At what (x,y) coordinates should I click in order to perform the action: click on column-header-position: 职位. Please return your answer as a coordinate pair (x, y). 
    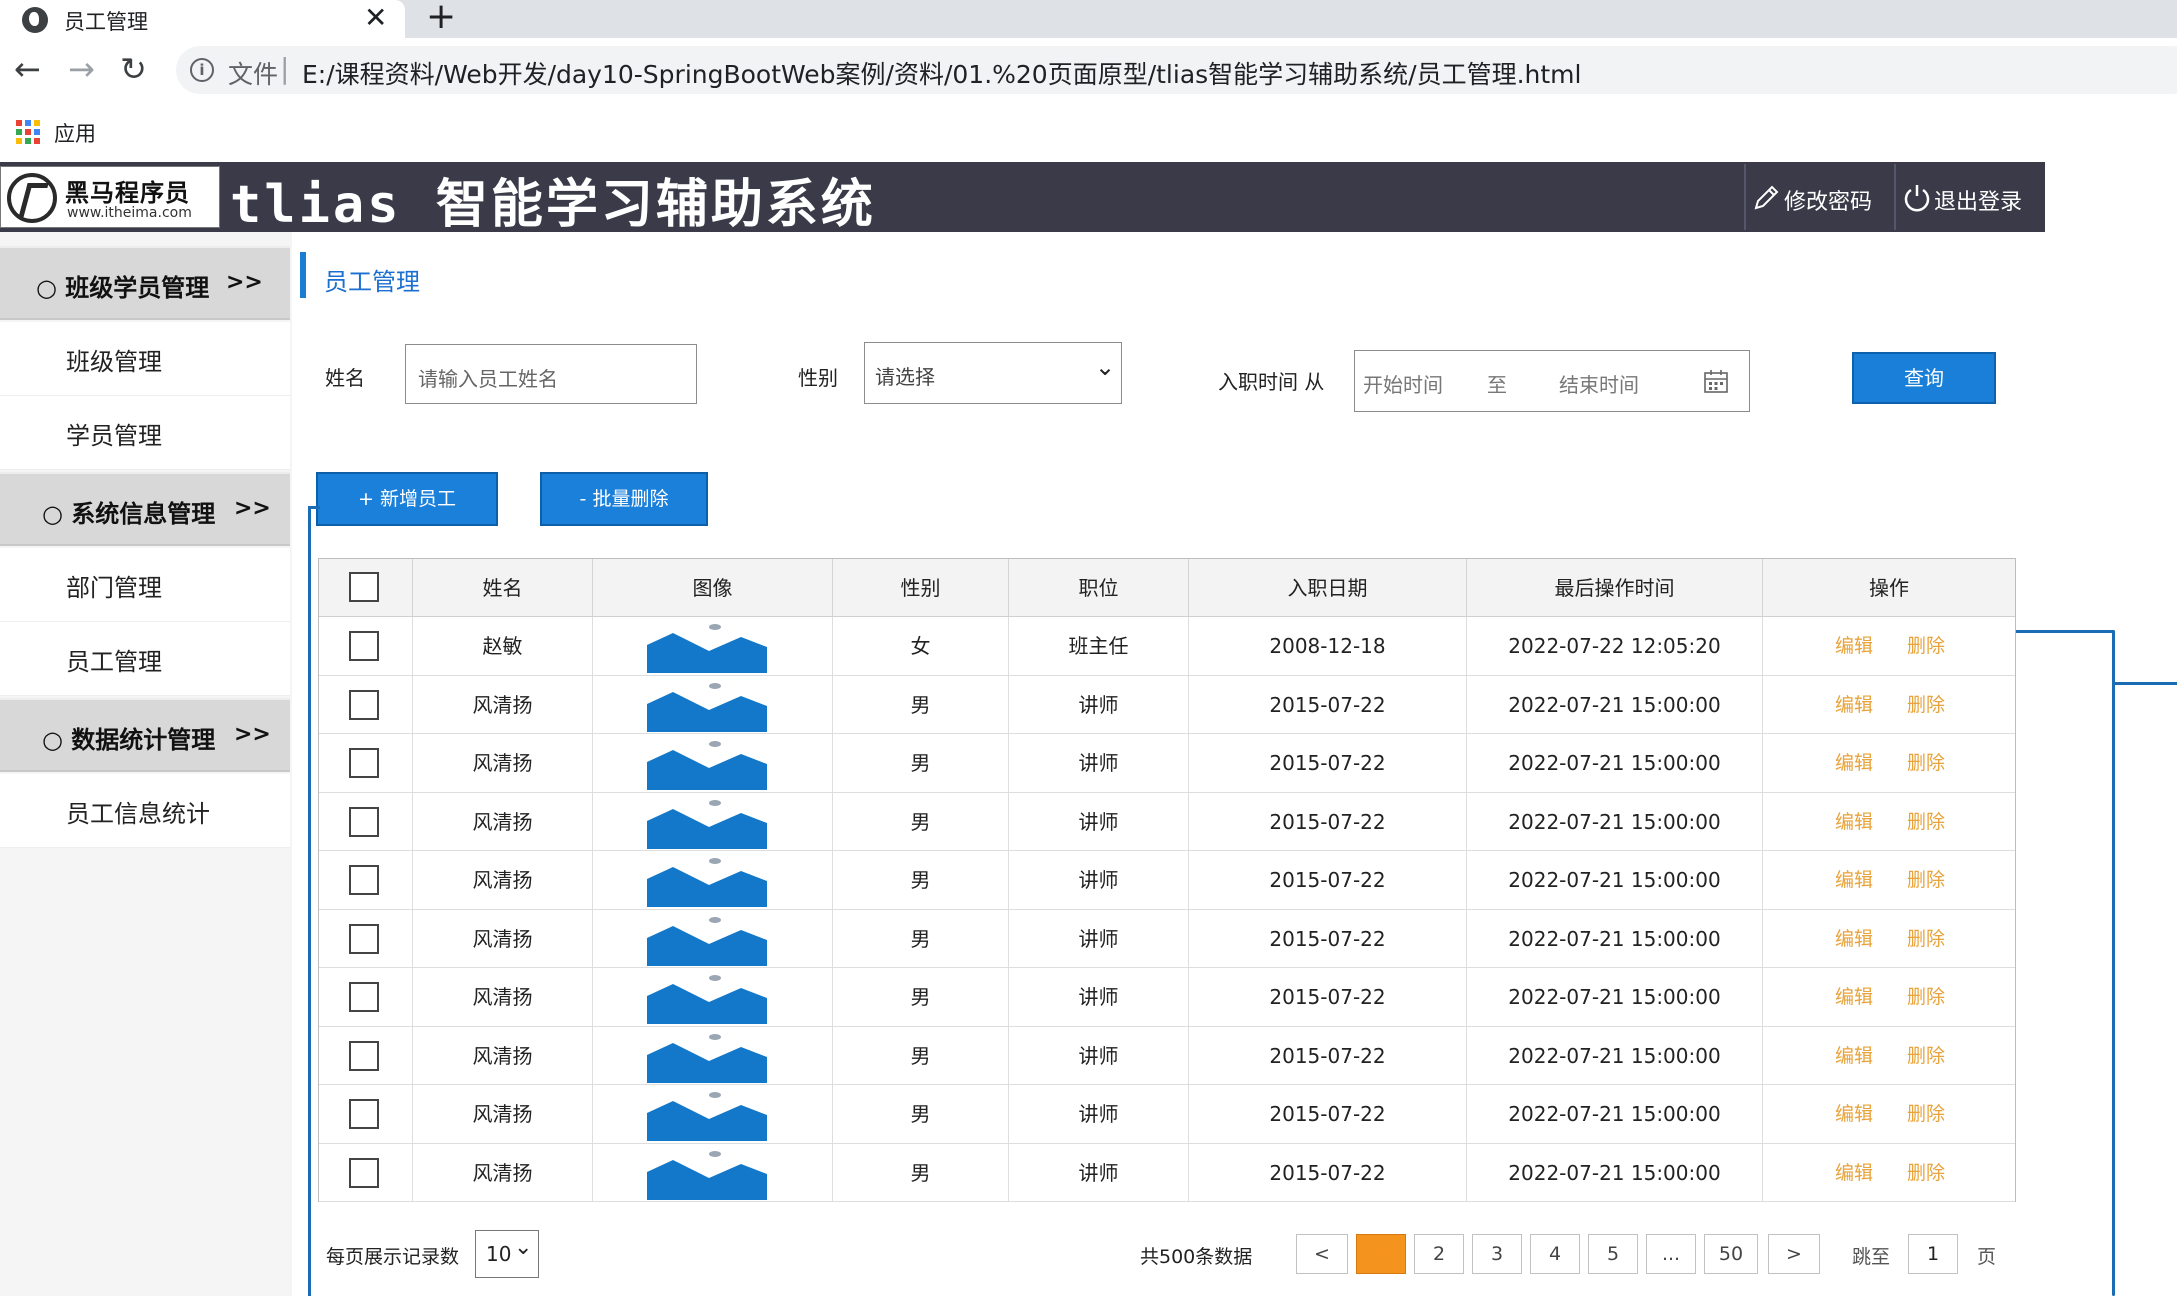
    Looking at the image, I should click on (1099, 588).